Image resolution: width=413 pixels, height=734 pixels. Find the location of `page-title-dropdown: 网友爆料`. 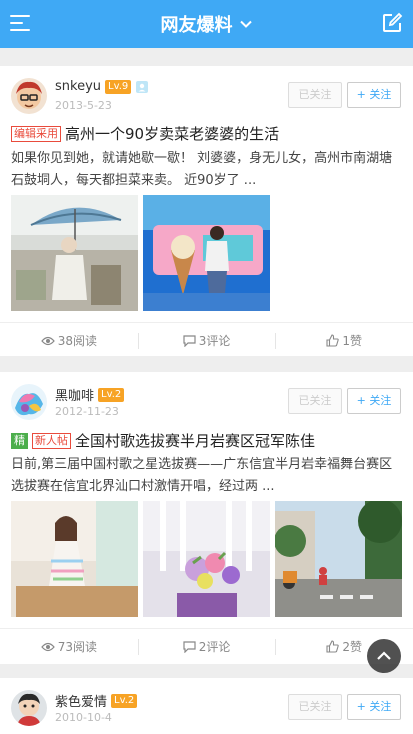

page-title-dropdown: 网友爆料 is located at coordinates (207, 24).